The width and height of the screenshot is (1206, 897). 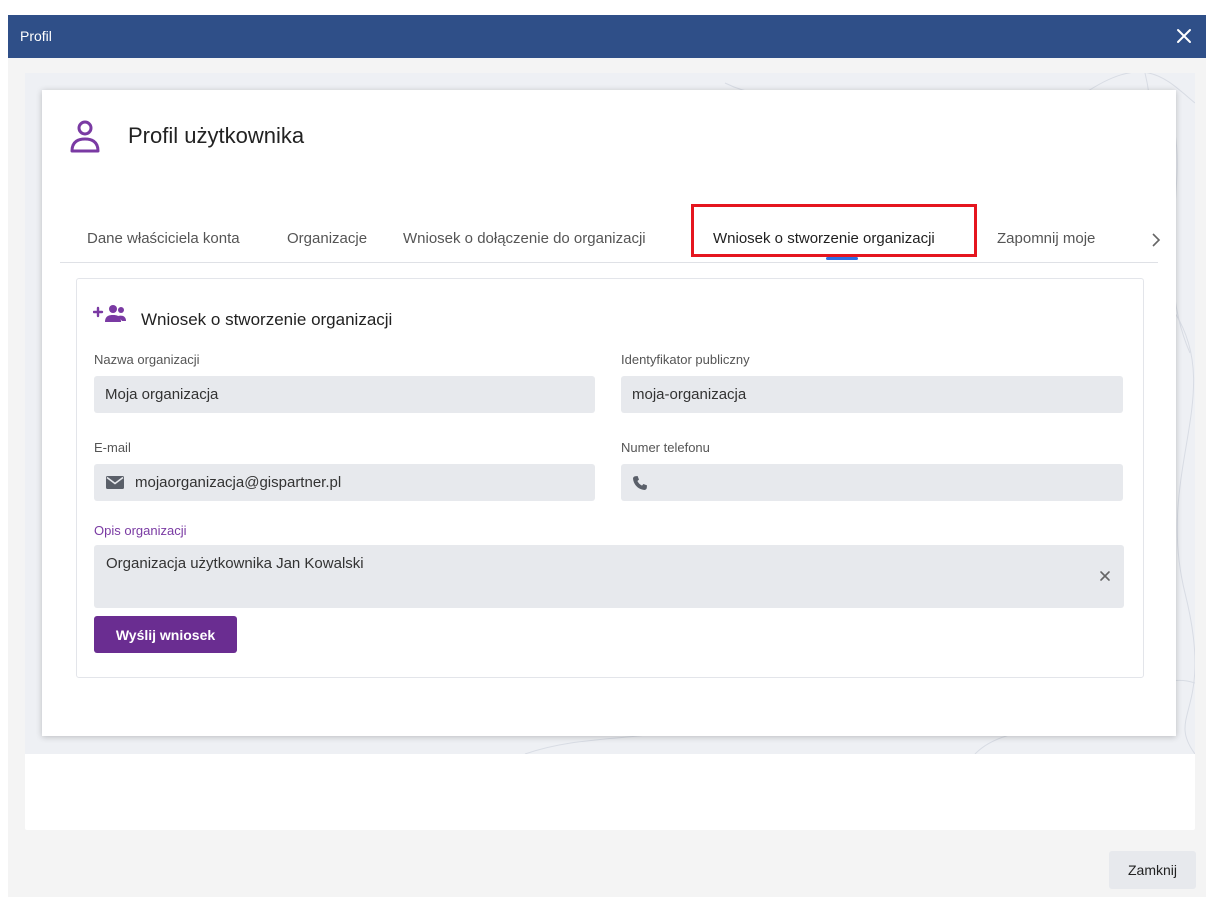 What do you see at coordinates (147, 359) in the screenshot?
I see `org-name-label: Nazwa organizacji` at bounding box center [147, 359].